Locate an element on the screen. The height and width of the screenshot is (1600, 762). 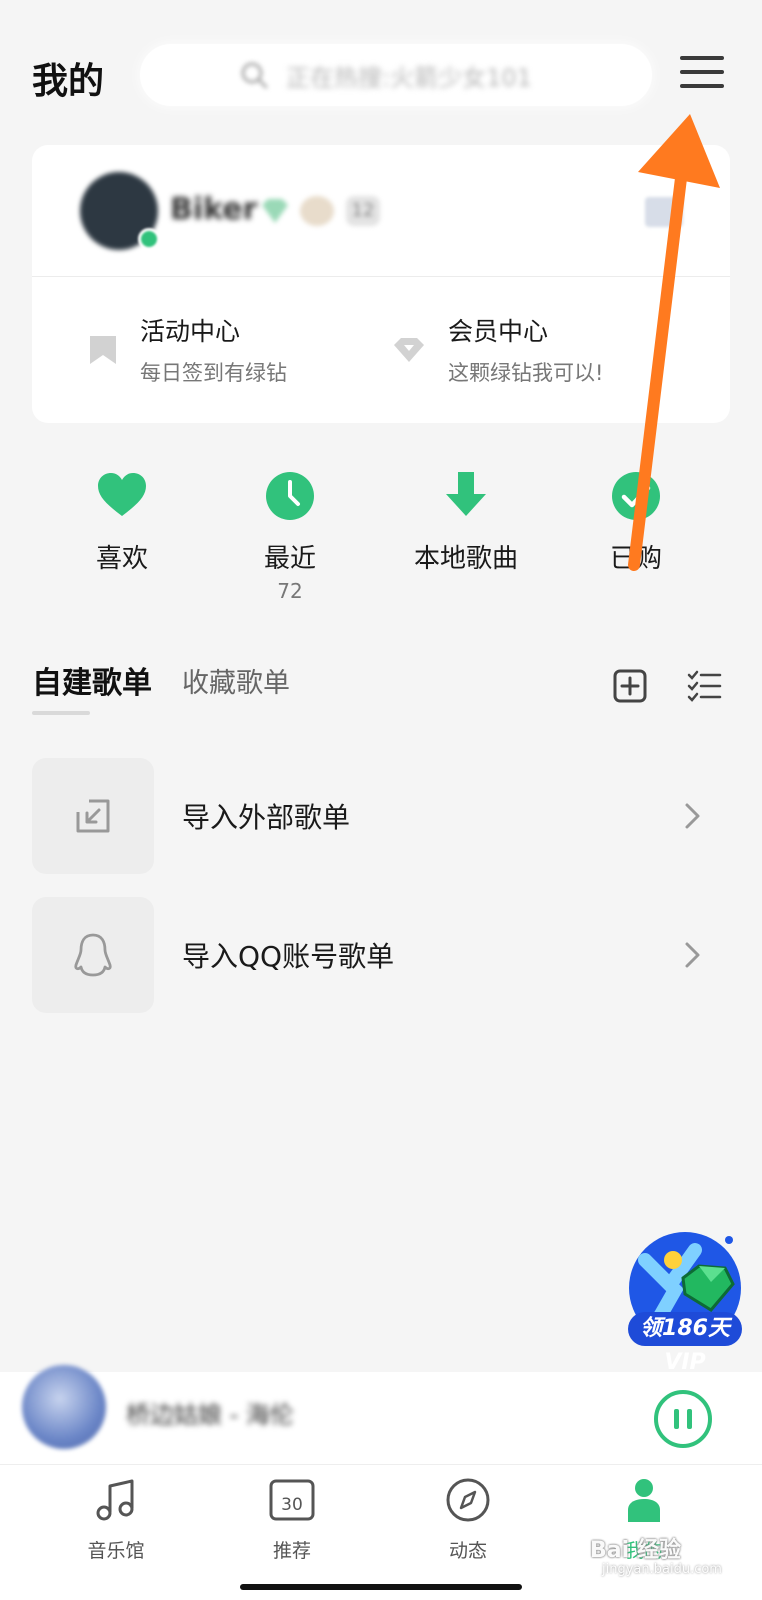
row-label: 导入外部歌单 is located at coordinates (266, 817).